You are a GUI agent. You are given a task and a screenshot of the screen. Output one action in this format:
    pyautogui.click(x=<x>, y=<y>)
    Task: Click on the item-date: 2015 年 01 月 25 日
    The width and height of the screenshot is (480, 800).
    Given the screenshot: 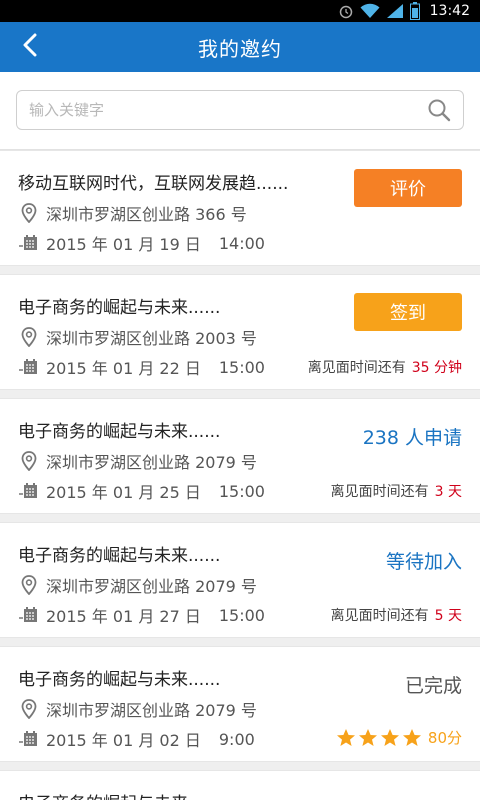 What is the action you would take?
    pyautogui.click(x=123, y=492)
    